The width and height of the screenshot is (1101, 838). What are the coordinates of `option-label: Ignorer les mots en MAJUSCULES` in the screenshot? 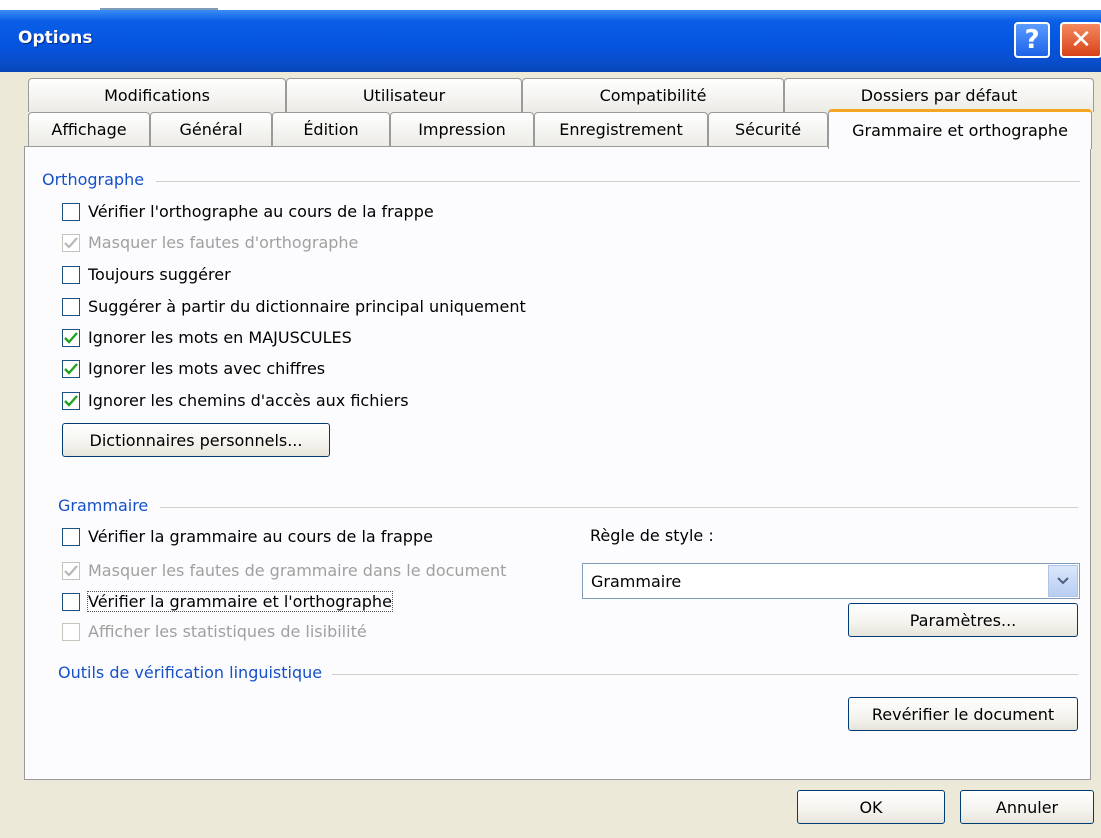 It's located at (220, 337).